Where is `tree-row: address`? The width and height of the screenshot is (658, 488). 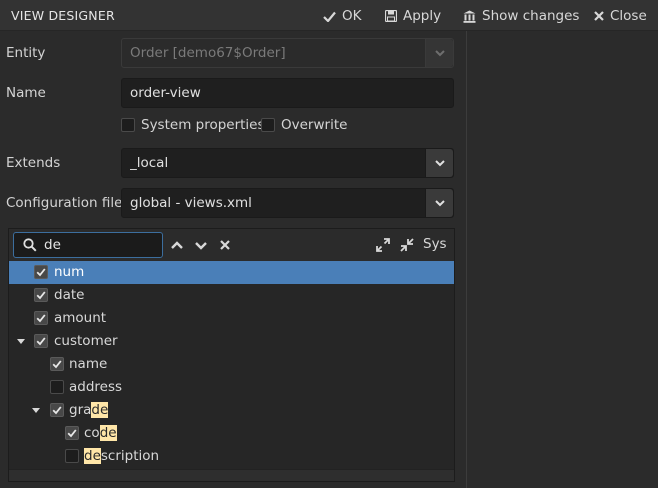
tree-row: address is located at coordinates (231, 387).